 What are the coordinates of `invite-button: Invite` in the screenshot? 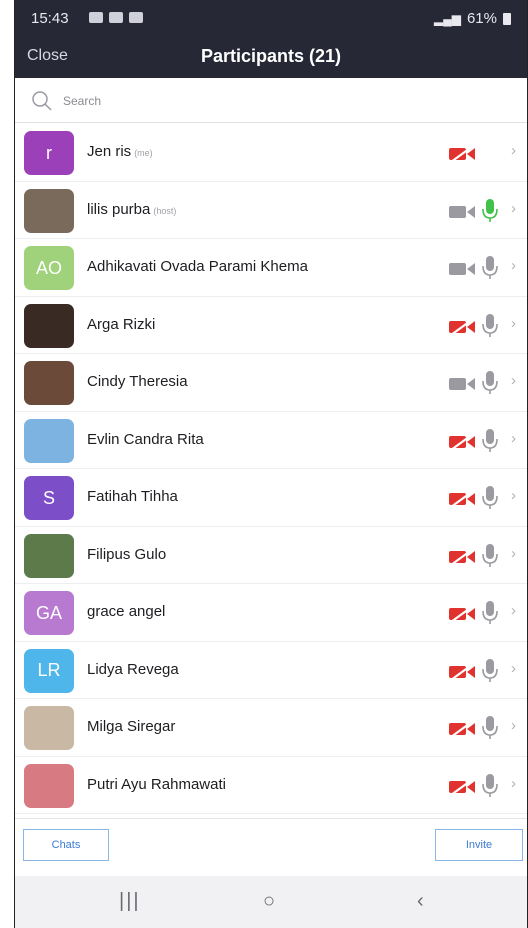 It's located at (479, 845).